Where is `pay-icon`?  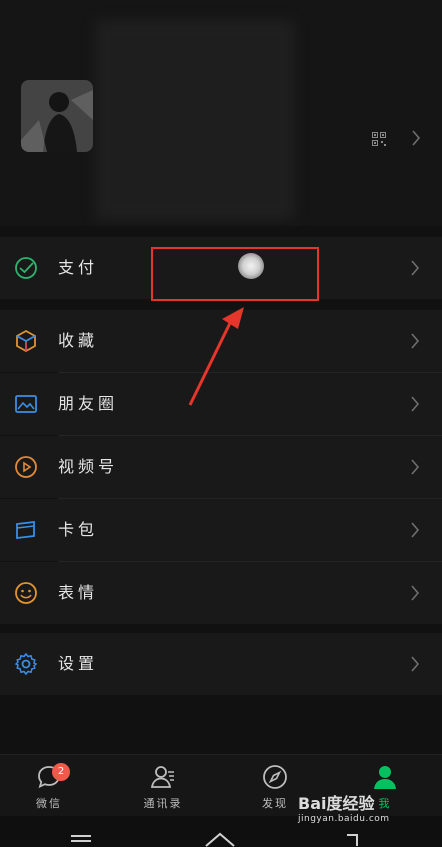 pay-icon is located at coordinates (26, 268).